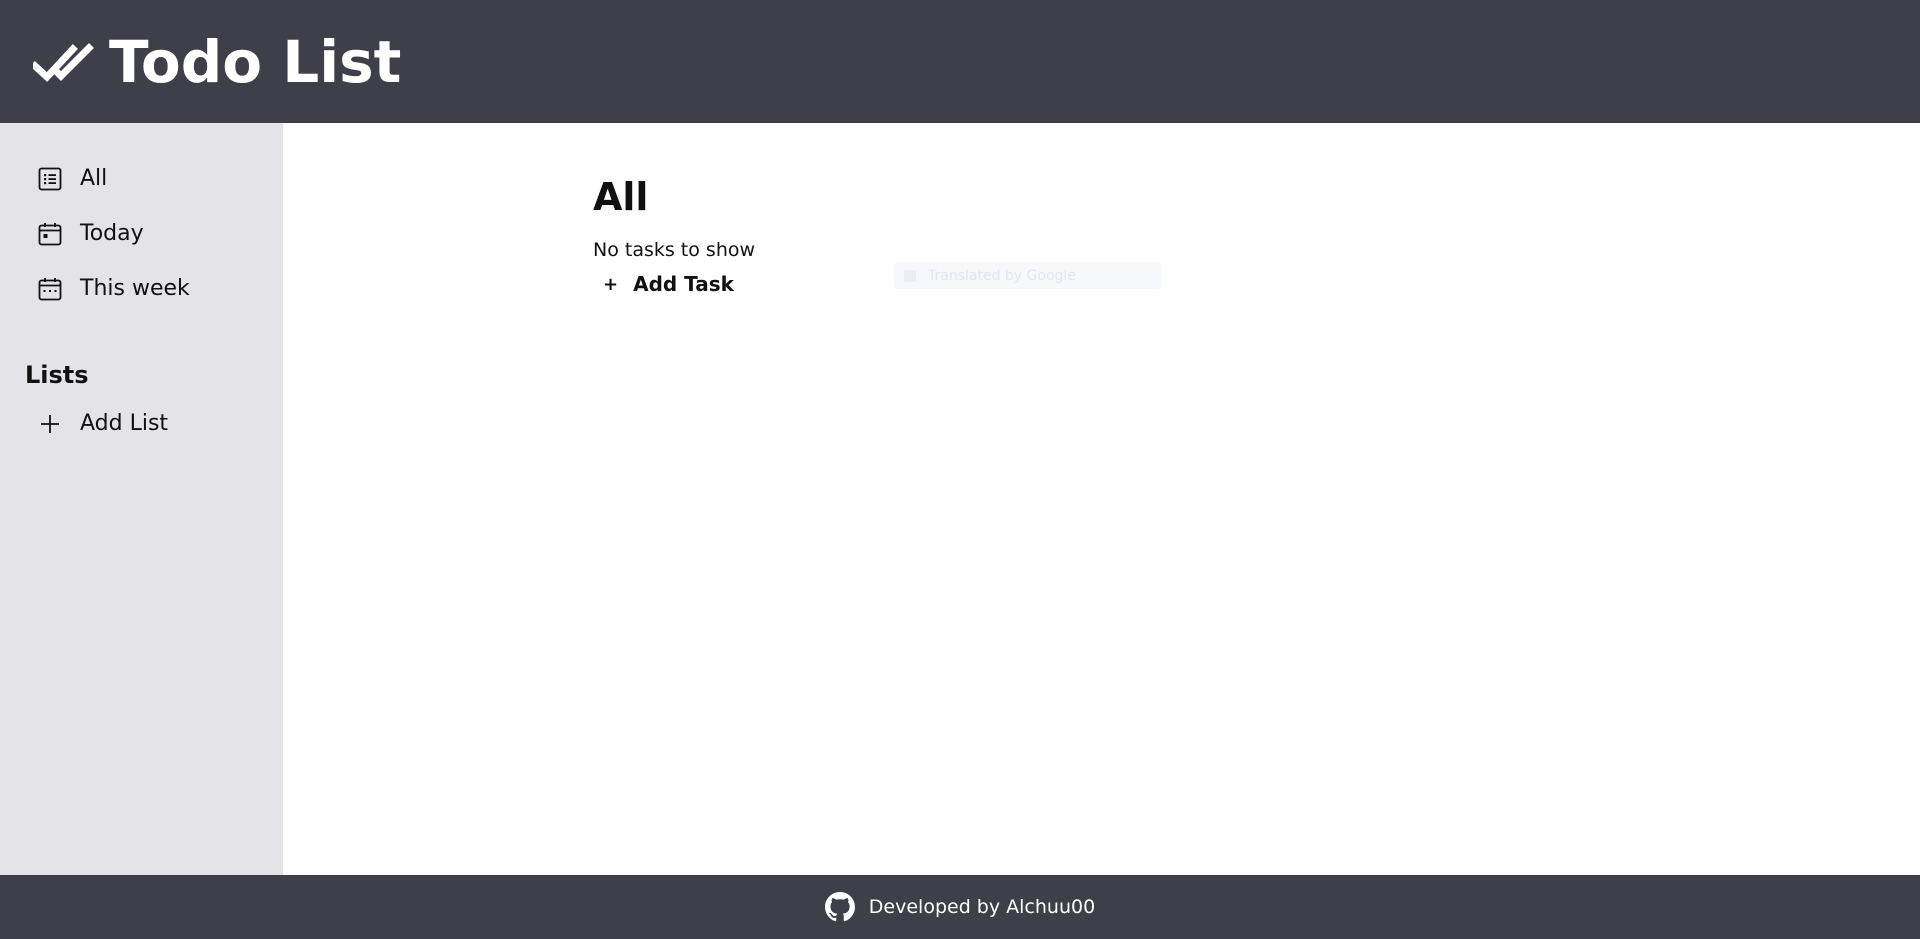 The height and width of the screenshot is (939, 1920). What do you see at coordinates (64, 62) in the screenshot?
I see `double-check-icon` at bounding box center [64, 62].